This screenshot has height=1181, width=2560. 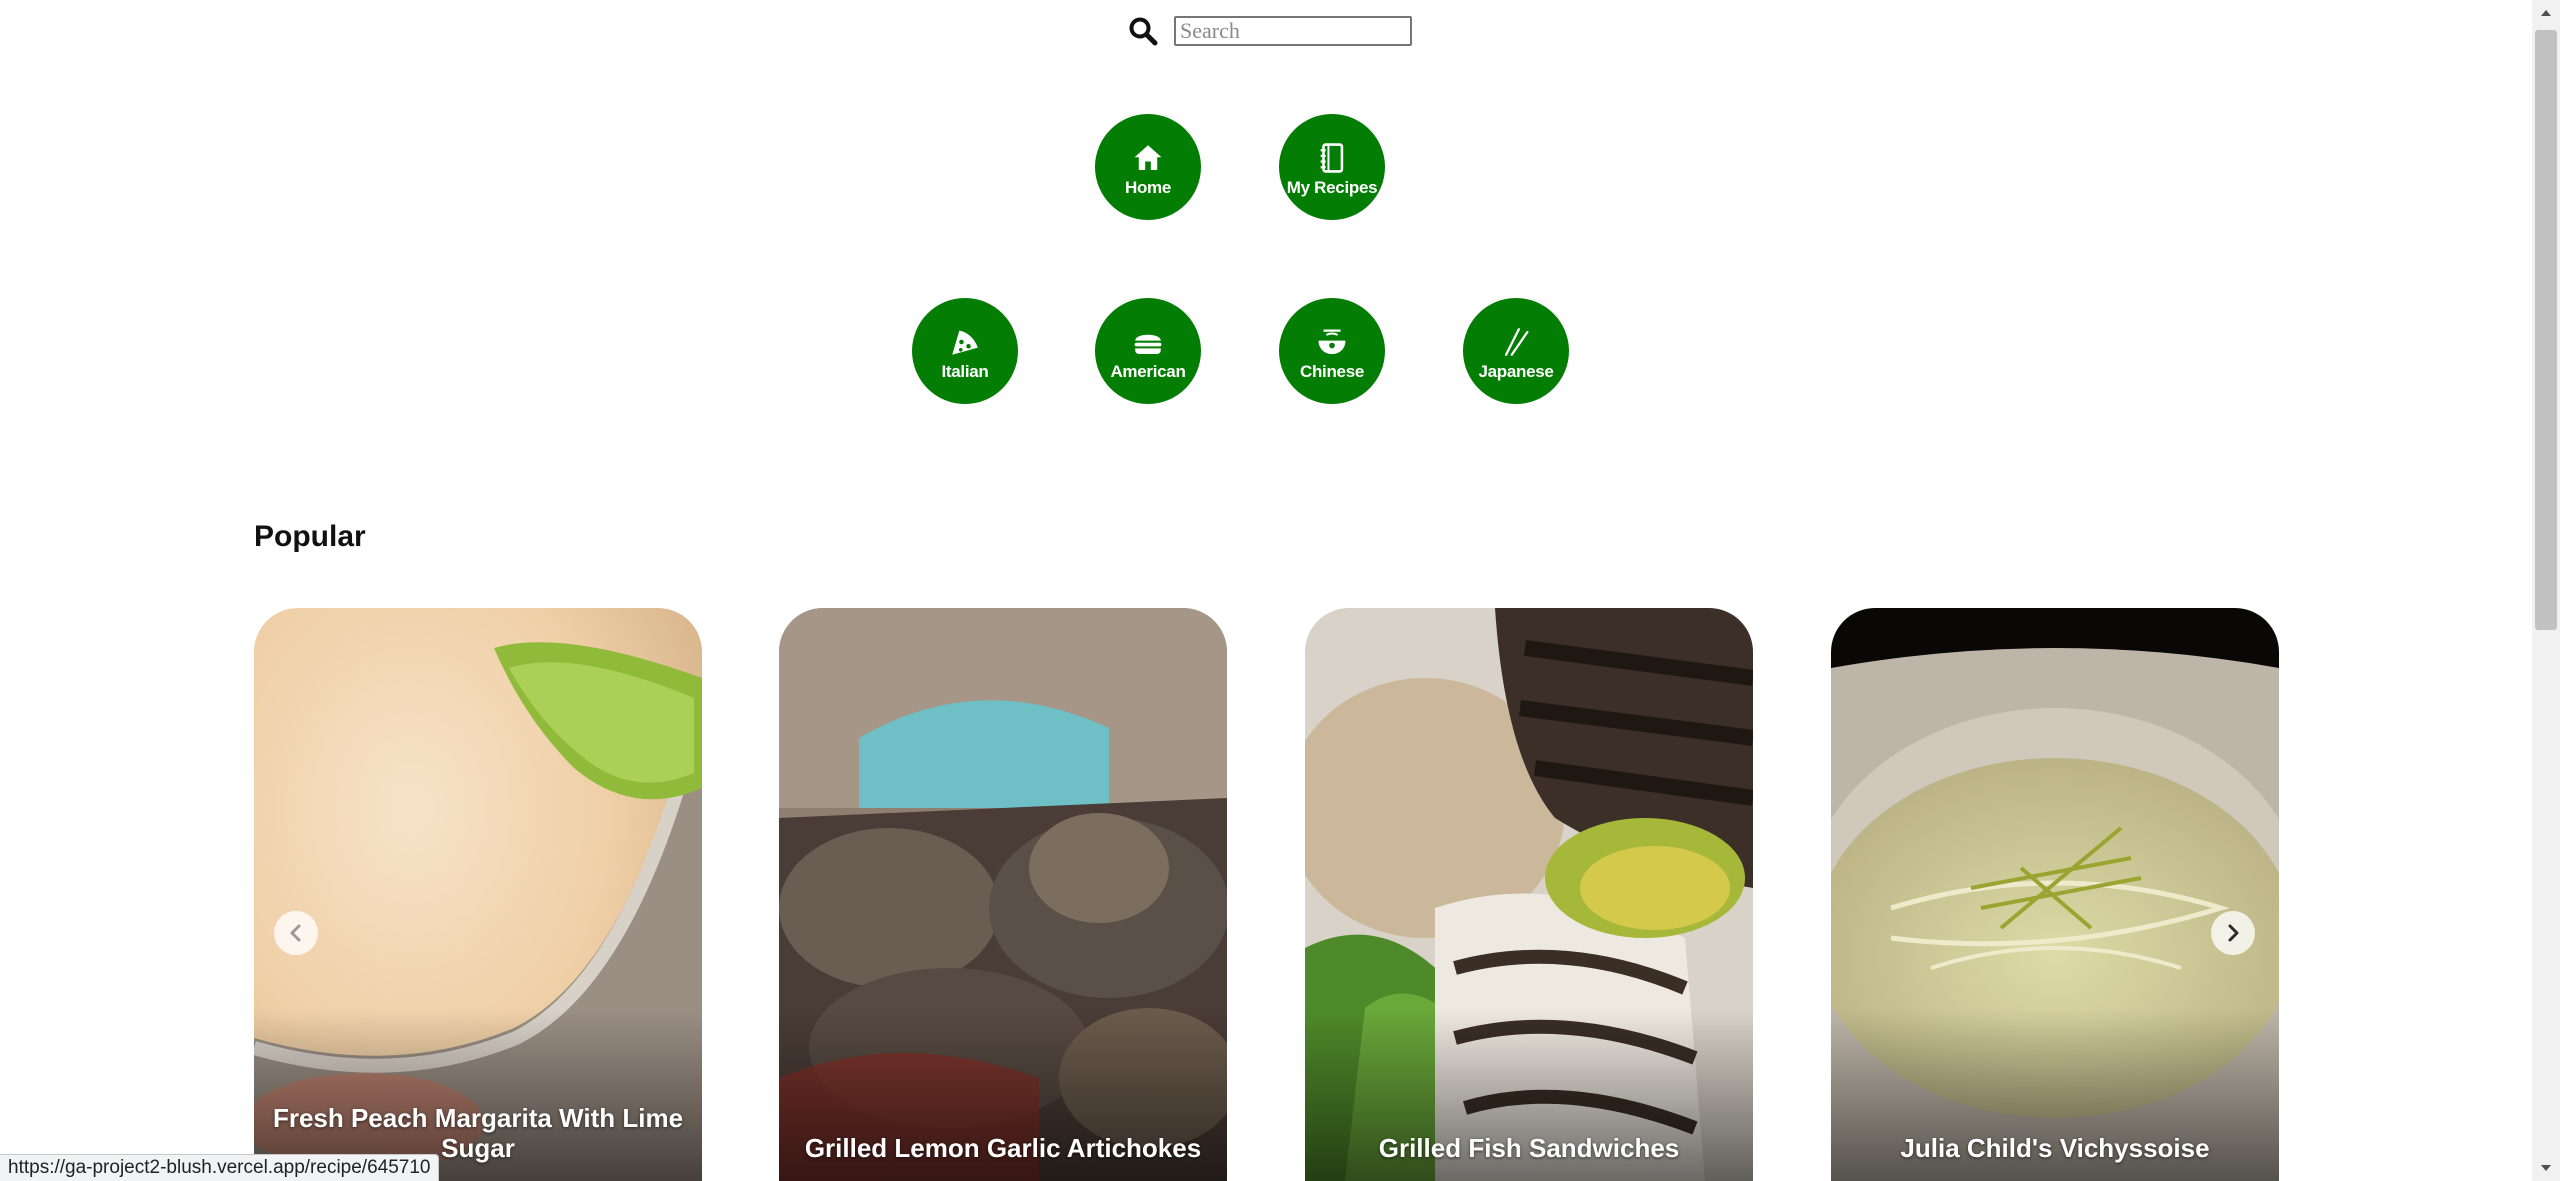 What do you see at coordinates (1332, 371) in the screenshot?
I see `cuisine-chinese-label: Chinese` at bounding box center [1332, 371].